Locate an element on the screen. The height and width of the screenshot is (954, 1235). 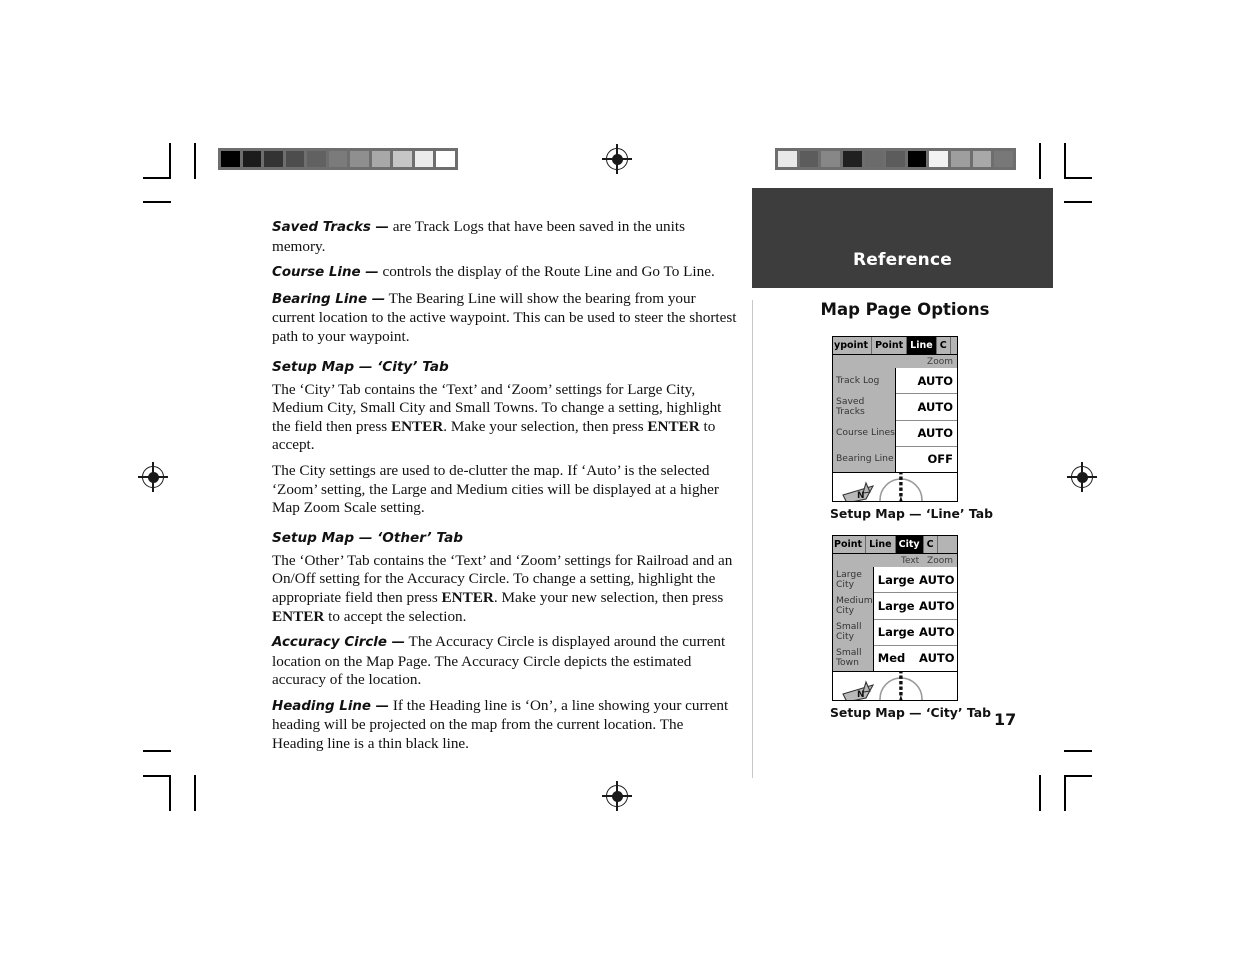
crop-mark-tl-corner-h is located at coordinates (157, 178).